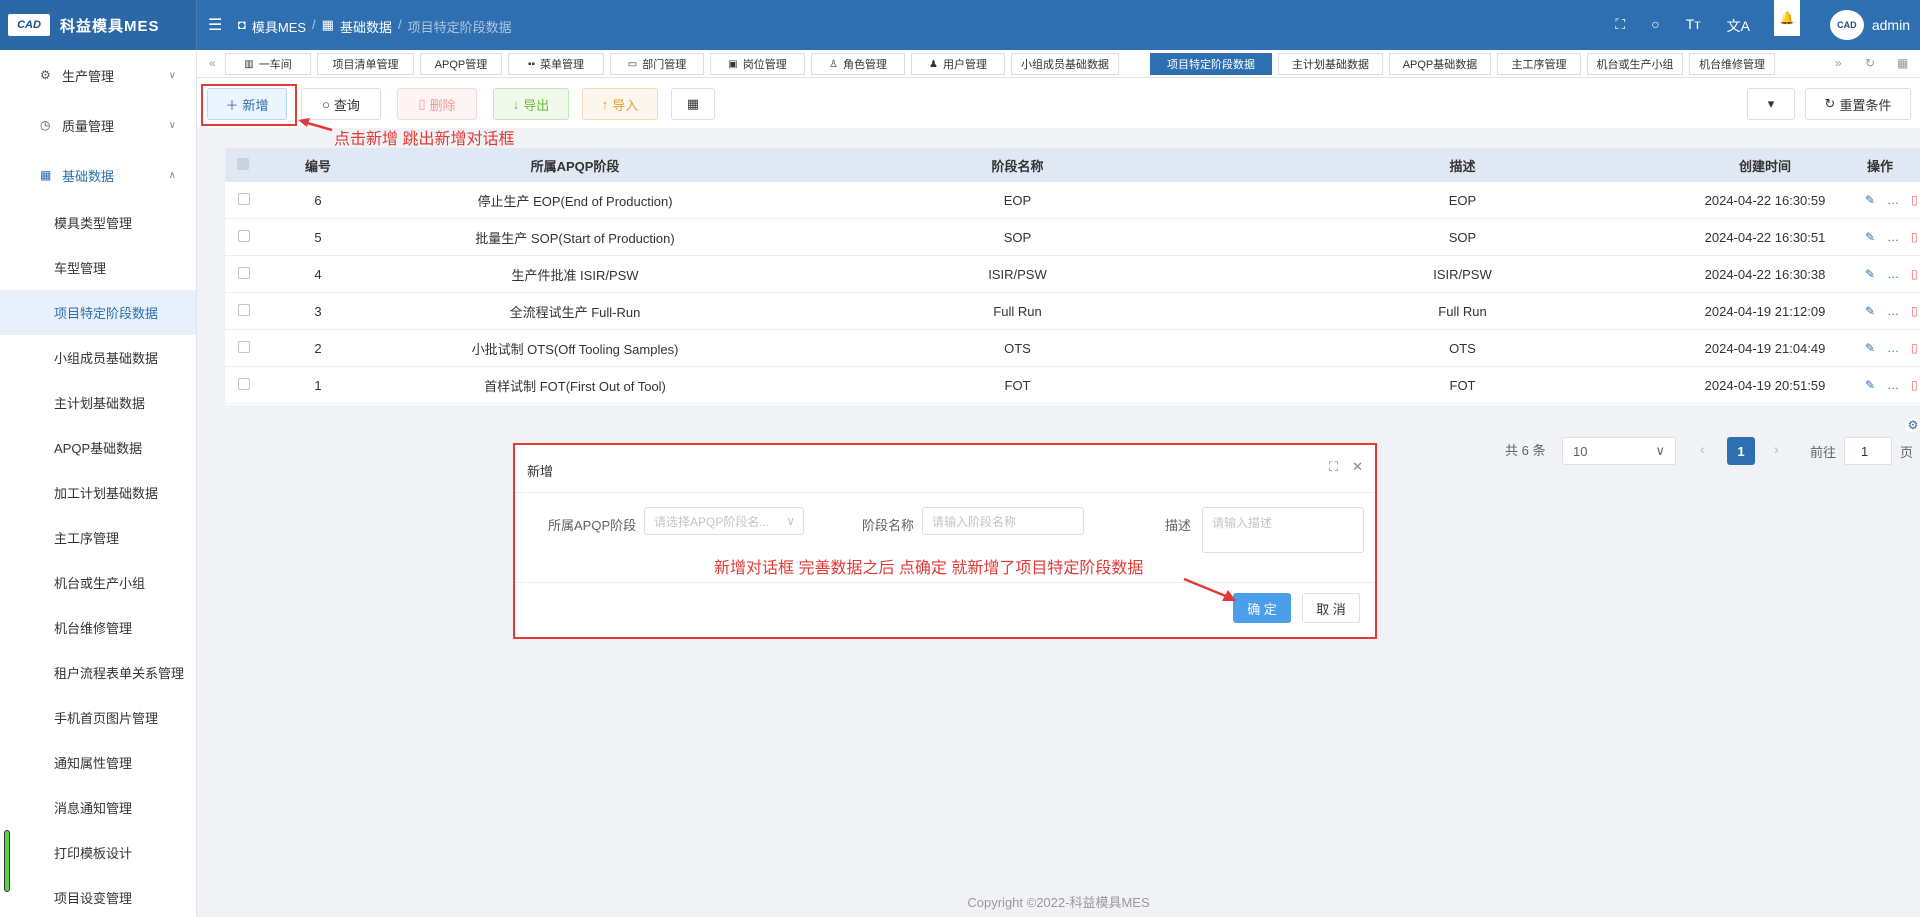 Image resolution: width=1920 pixels, height=917 pixels. Describe the element at coordinates (98, 852) in the screenshot. I see `sidebar-item: 打印模板设计` at that location.